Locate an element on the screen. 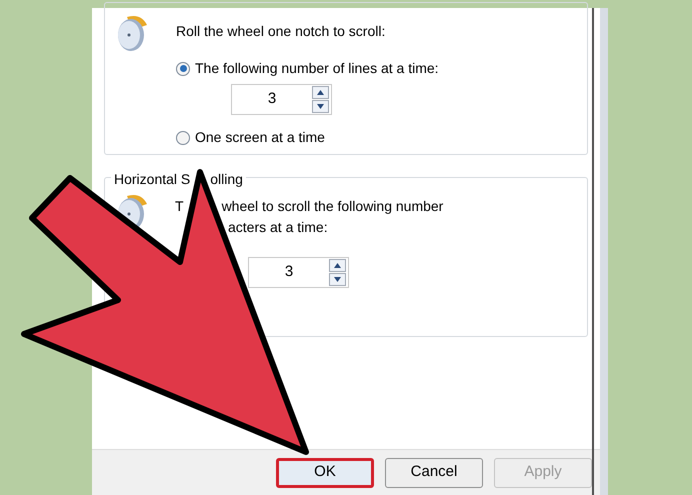 Image resolution: width=692 pixels, height=495 pixels. prompt-text: Roll the wheel one notch to scroll: is located at coordinates (281, 31).